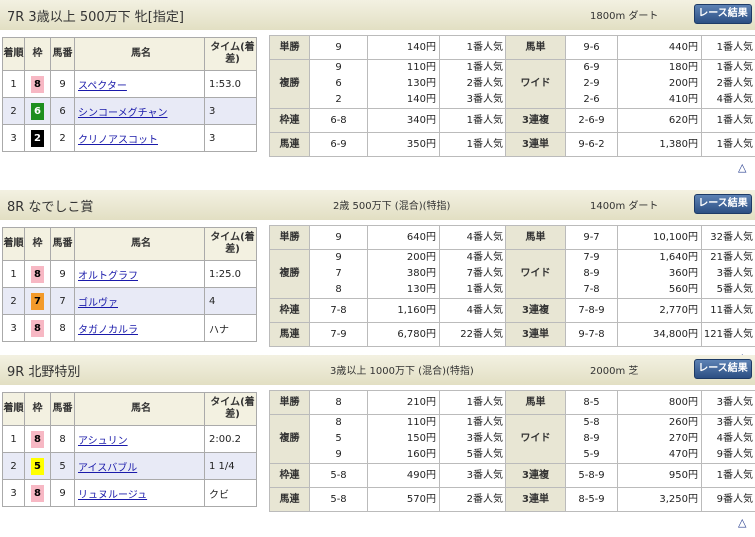  What do you see at coordinates (591, 289) in the screenshot?
I see `payout-numbers-value: 7-8` at bounding box center [591, 289].